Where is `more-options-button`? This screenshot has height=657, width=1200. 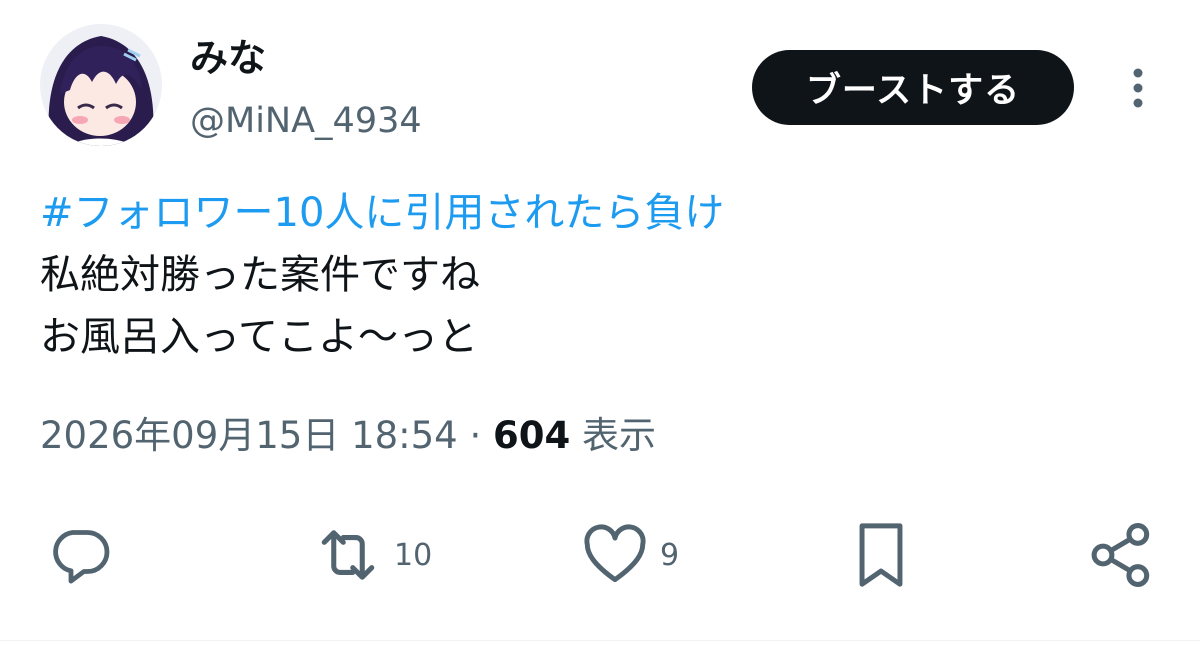
more-options-button is located at coordinates (1138, 88).